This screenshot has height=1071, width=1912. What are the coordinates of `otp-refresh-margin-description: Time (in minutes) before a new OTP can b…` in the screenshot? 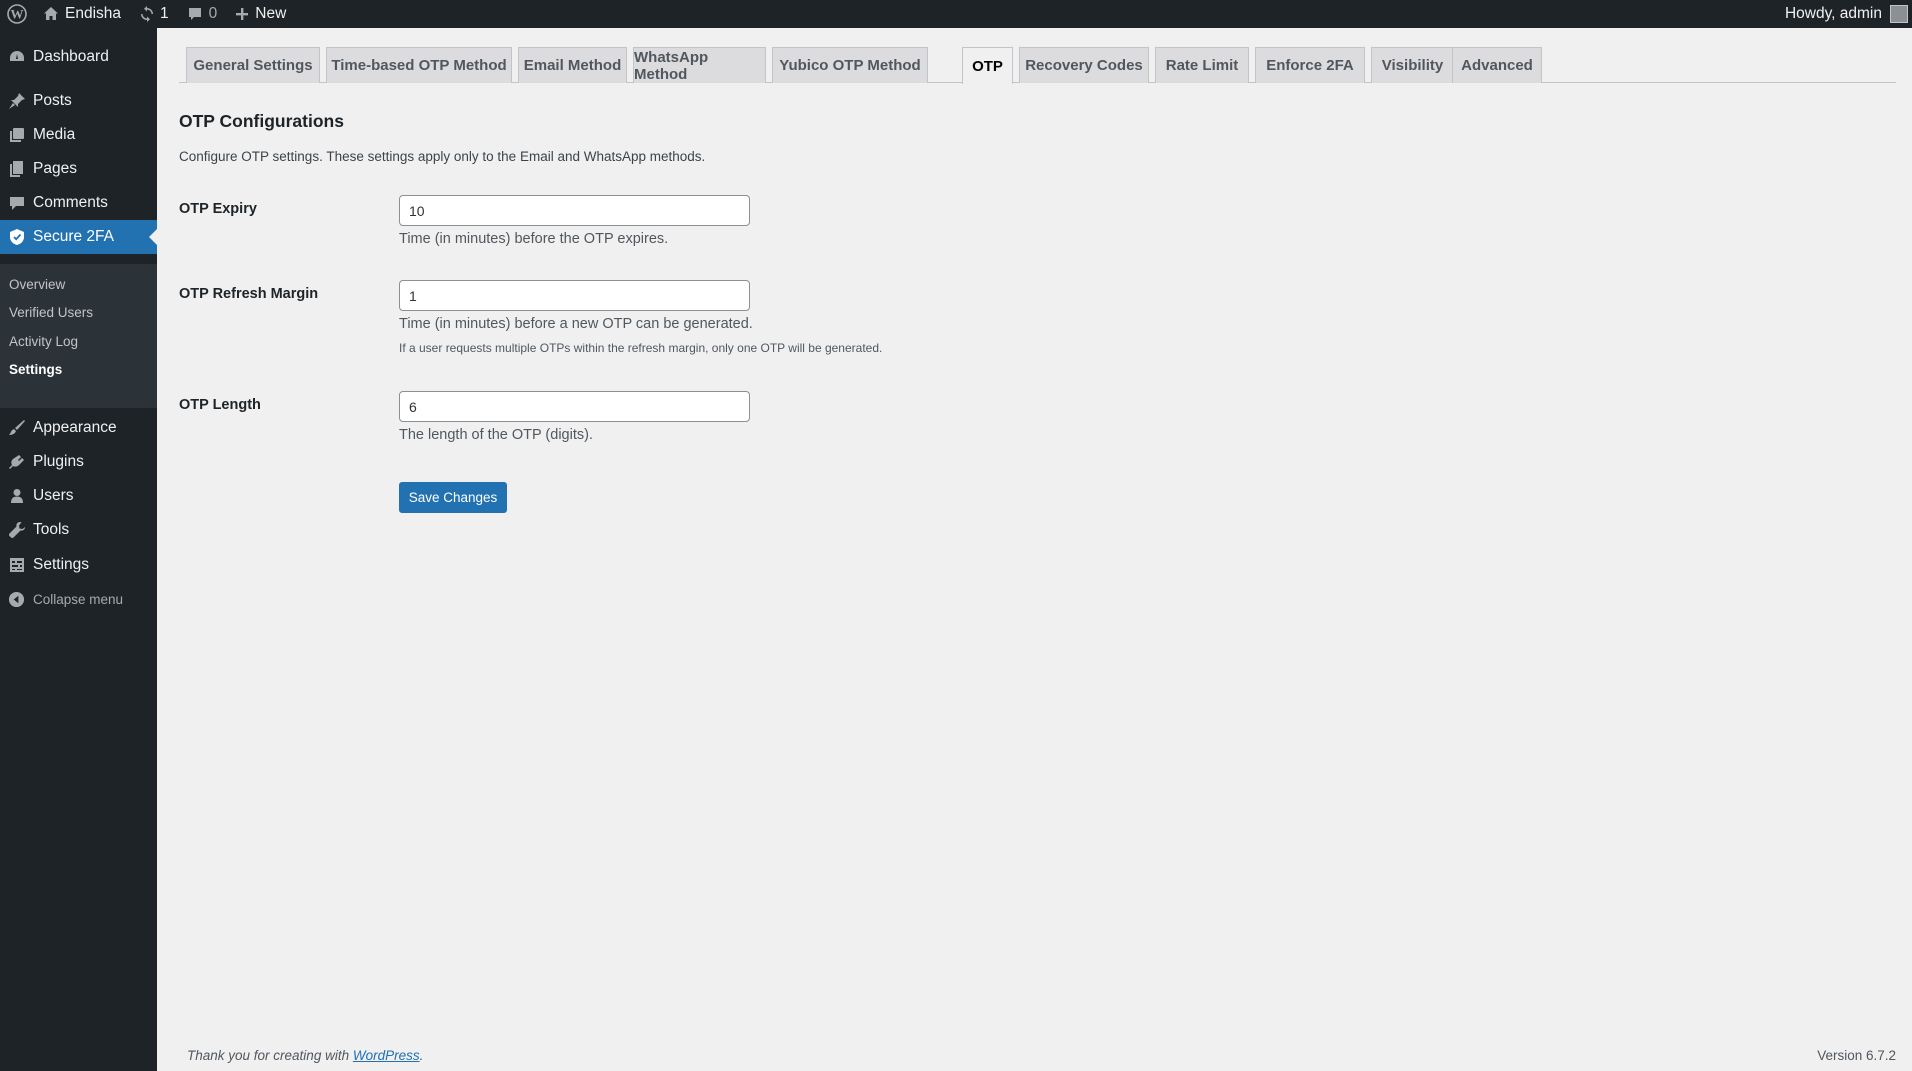 It's located at (576, 324).